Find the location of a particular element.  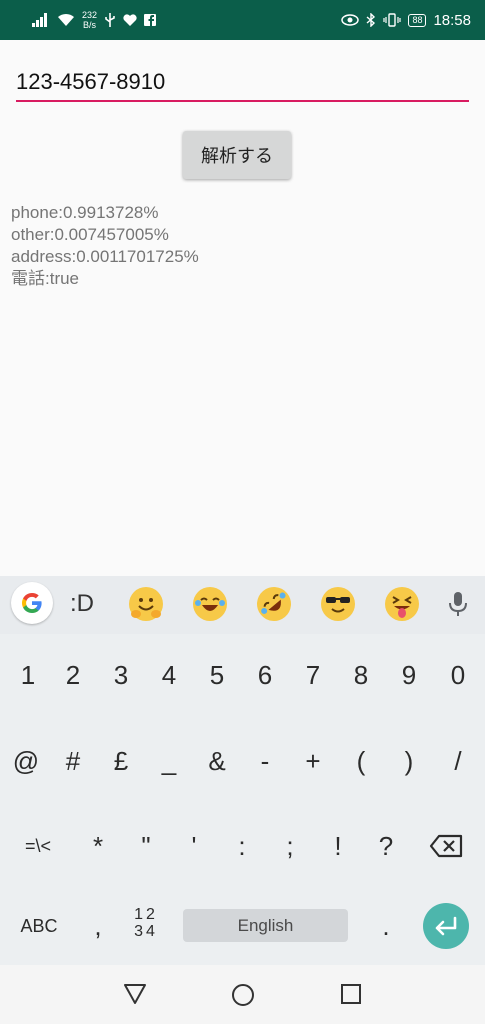

analyze-button: 解析する is located at coordinates (237, 155).